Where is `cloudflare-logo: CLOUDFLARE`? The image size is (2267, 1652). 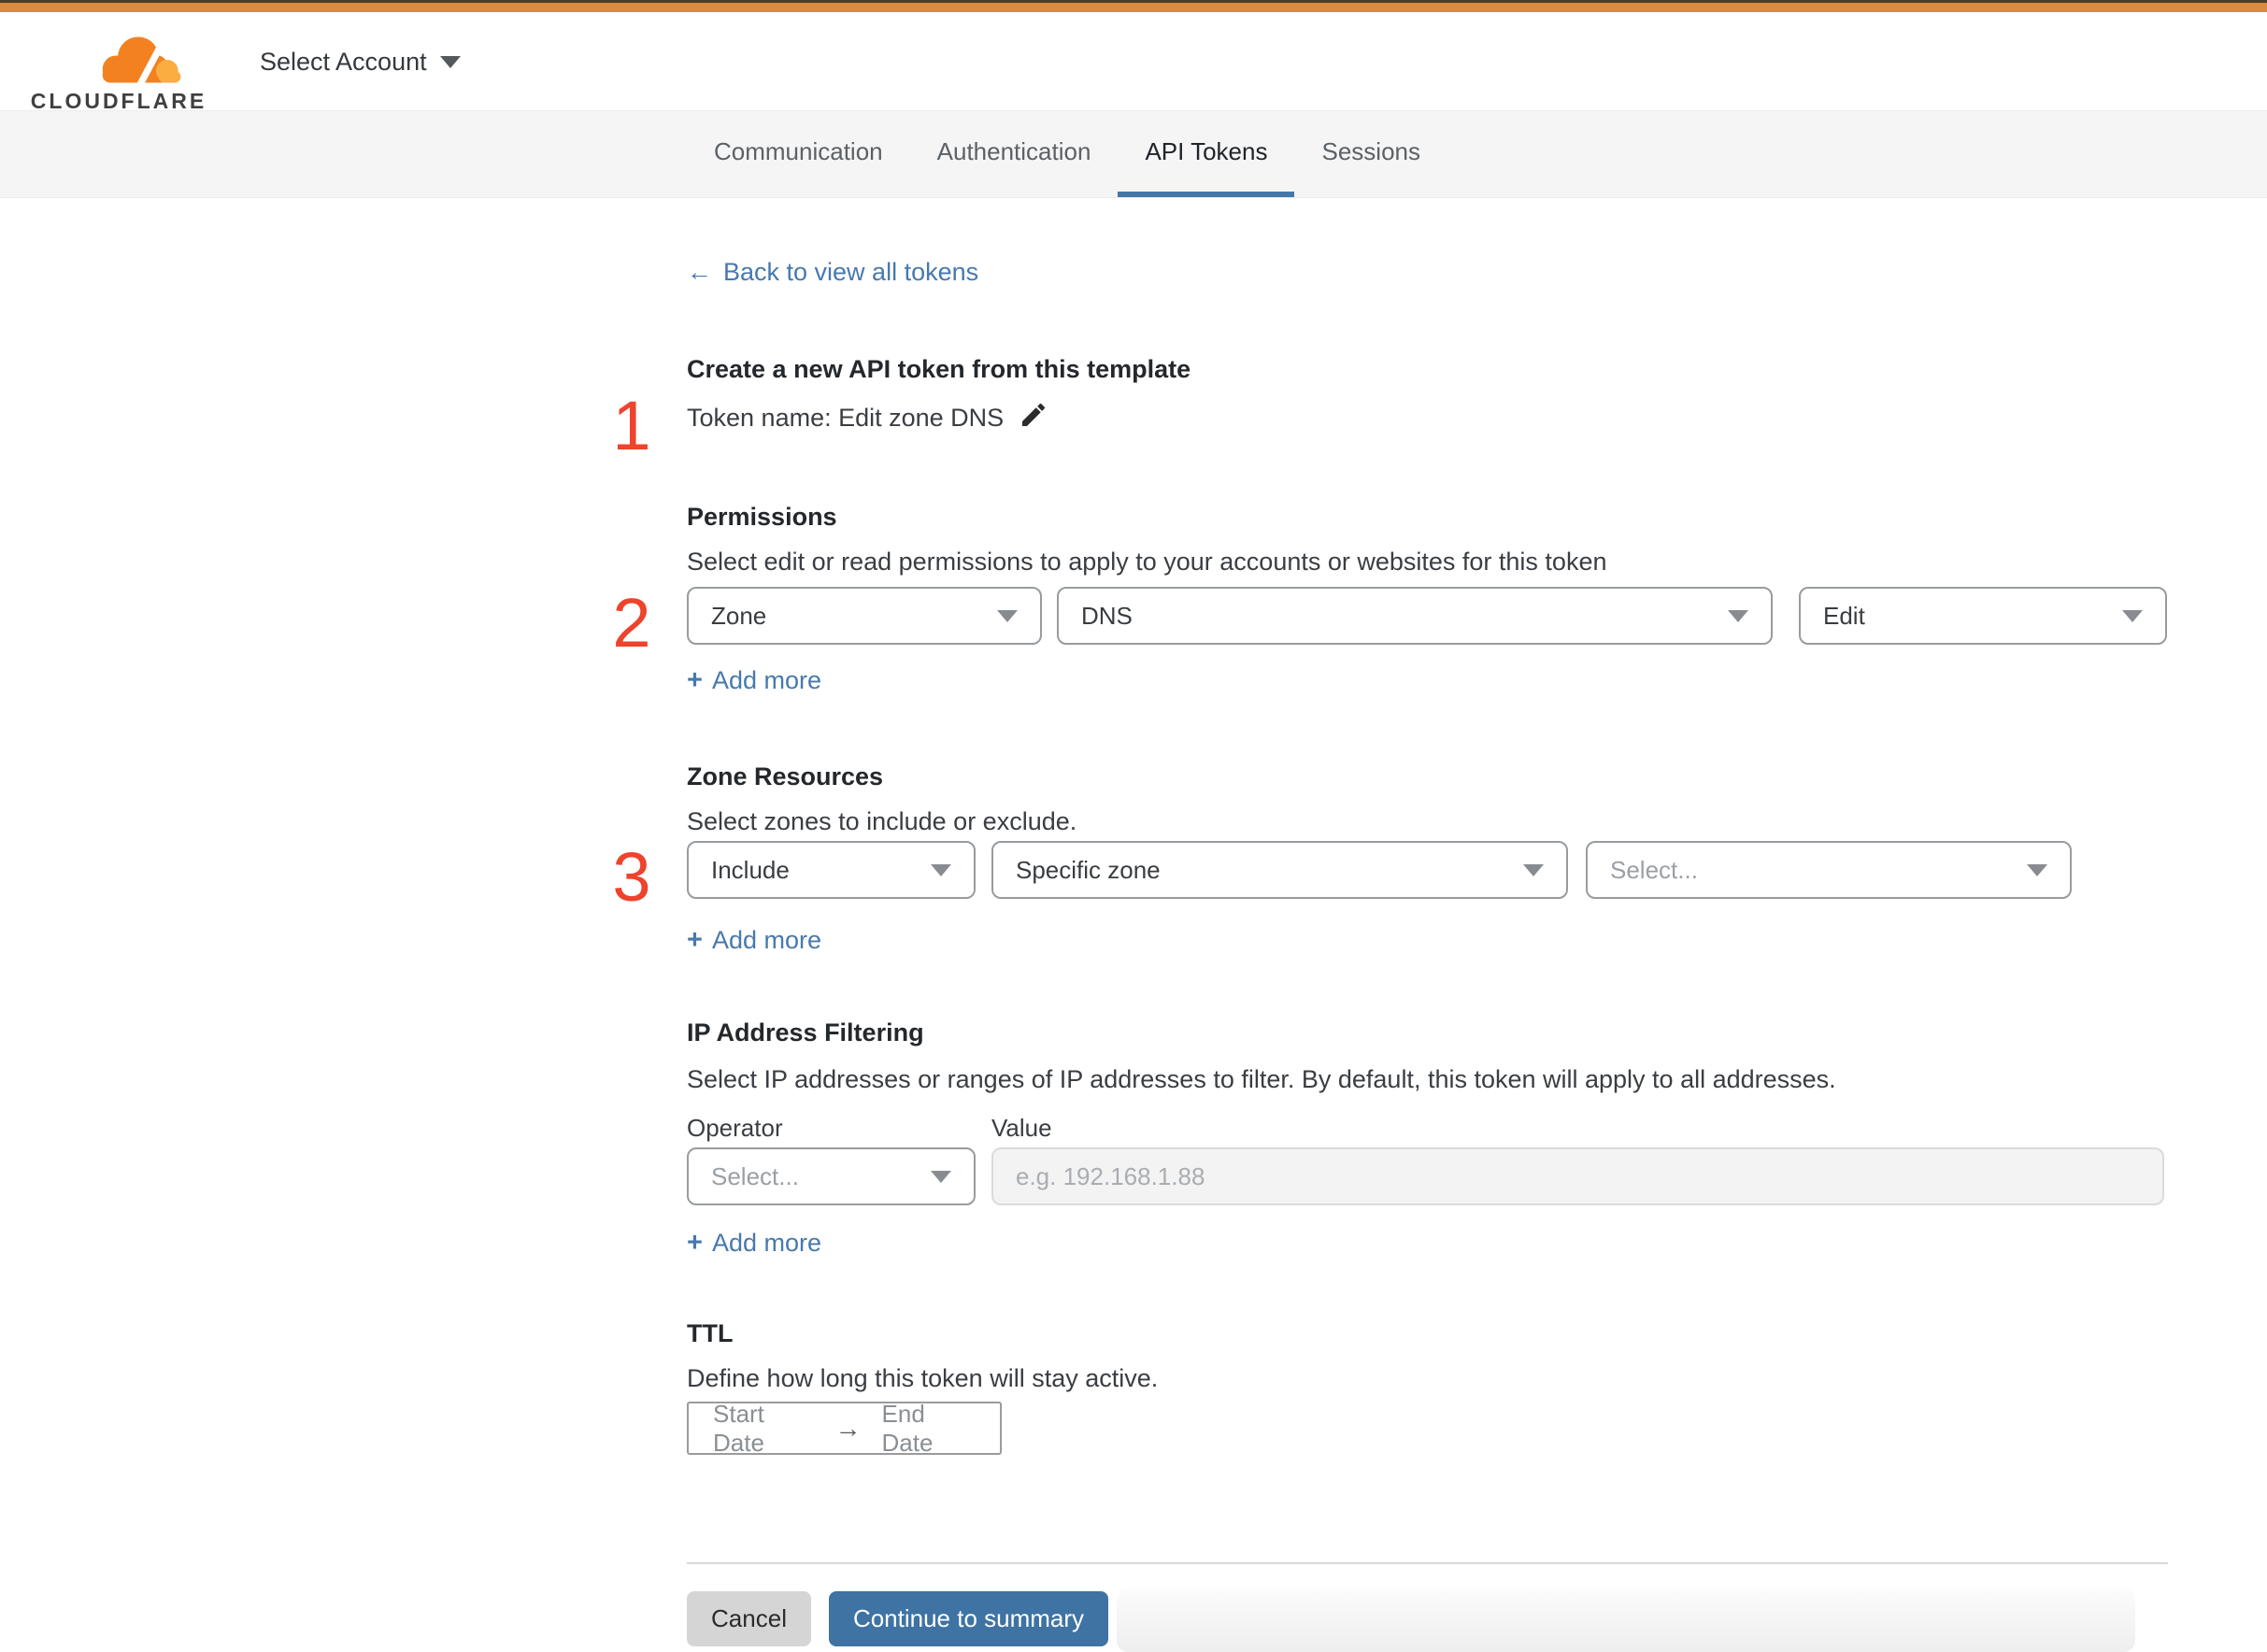
cloudflare-logo: CLOUDFLARE is located at coordinates (119, 74).